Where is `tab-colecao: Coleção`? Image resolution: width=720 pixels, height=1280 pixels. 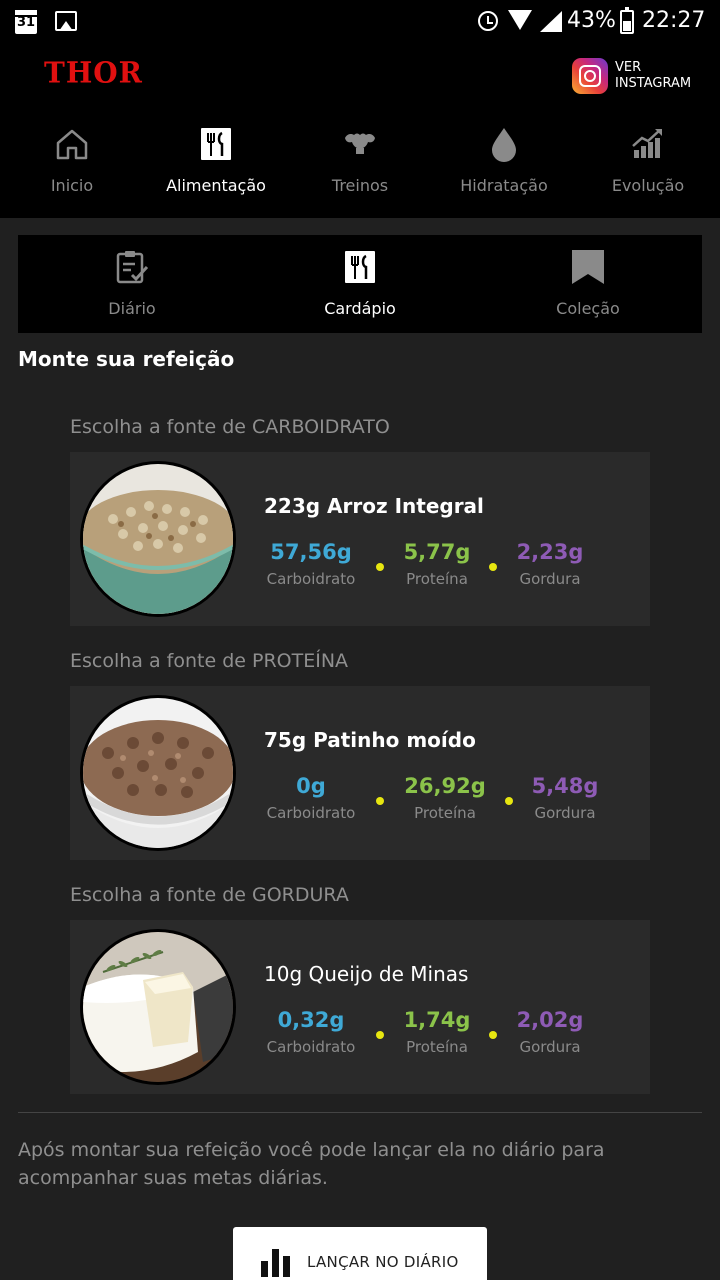
tab-colecao: Coleção is located at coordinates (588, 284).